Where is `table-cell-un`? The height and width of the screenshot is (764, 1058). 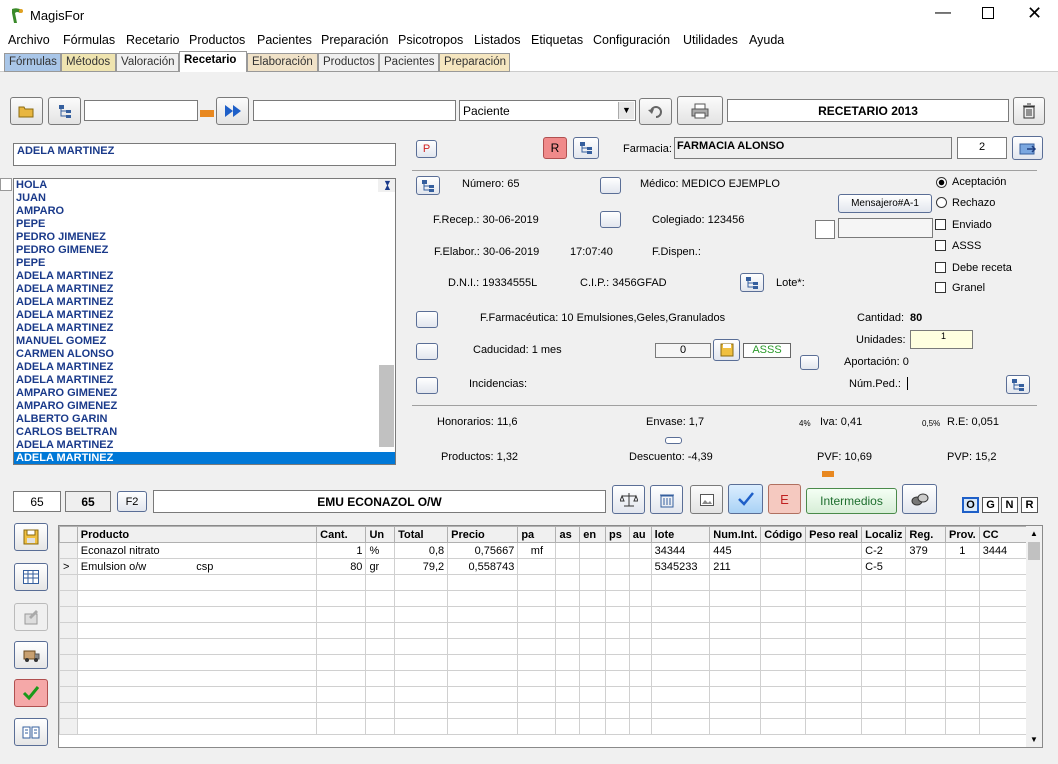 table-cell-un is located at coordinates (380, 582).